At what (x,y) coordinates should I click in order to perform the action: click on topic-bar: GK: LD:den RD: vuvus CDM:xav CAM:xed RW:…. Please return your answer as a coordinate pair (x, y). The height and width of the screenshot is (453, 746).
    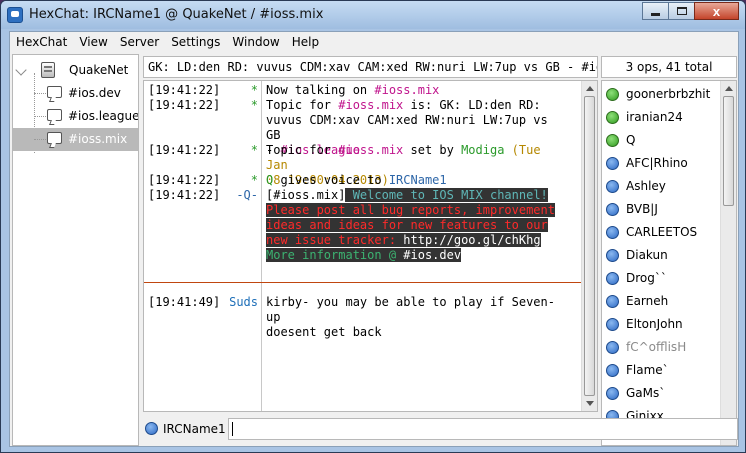
    Looking at the image, I should click on (370, 67).